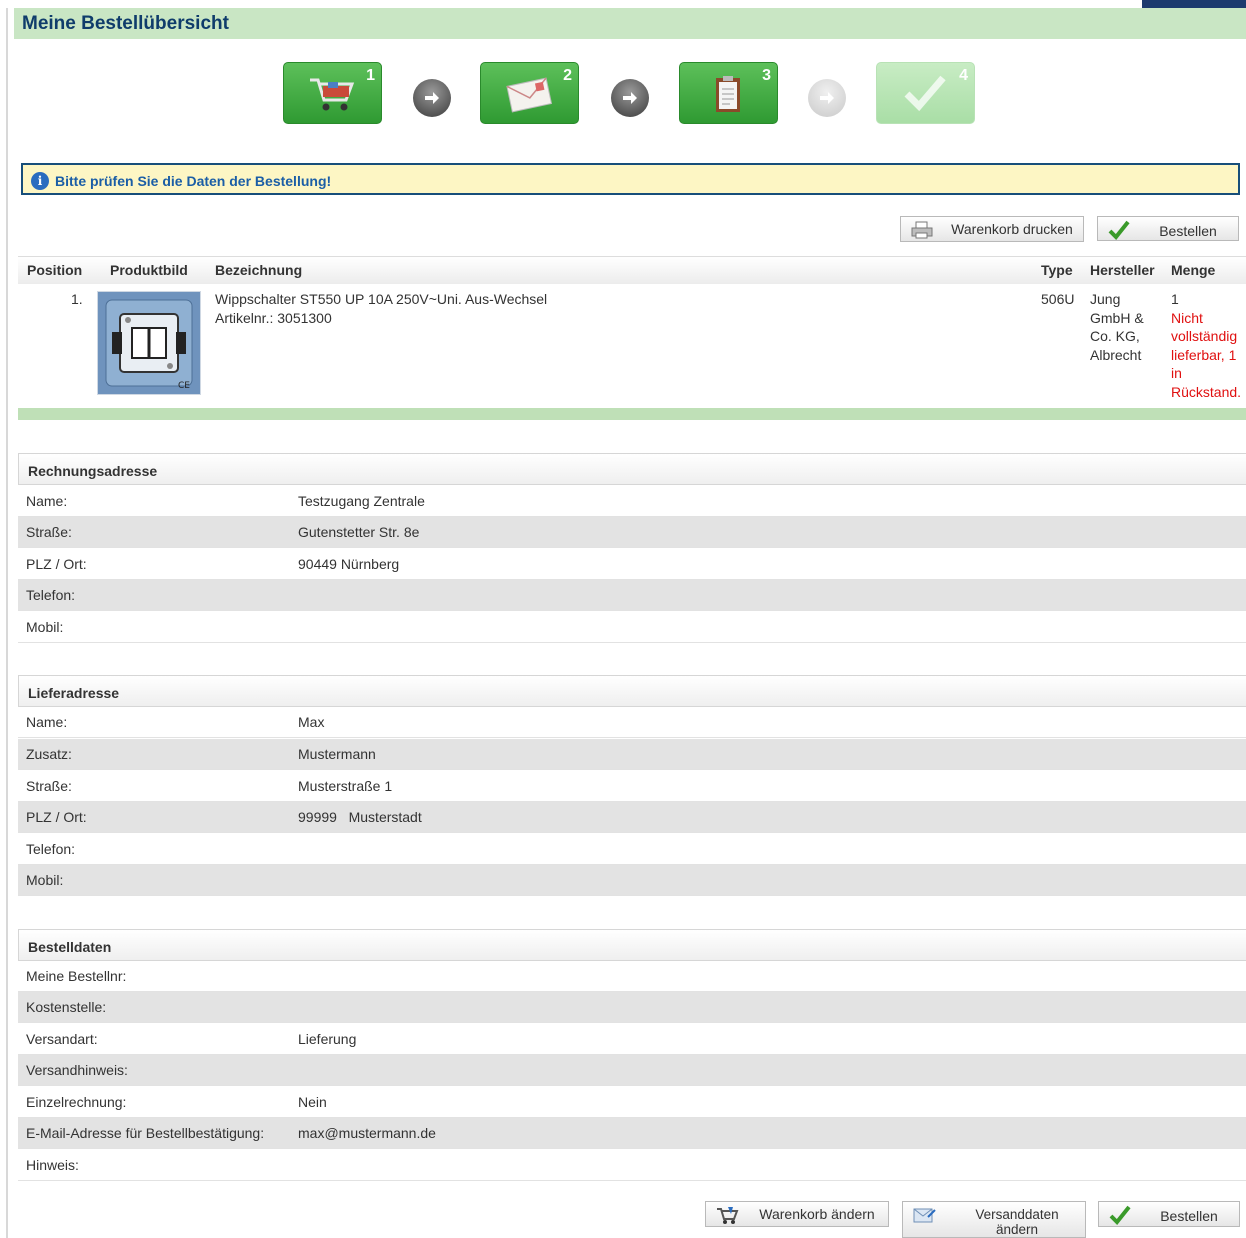 This screenshot has width=1246, height=1238. What do you see at coordinates (312, 1102) in the screenshot?
I see `field-value: Nein` at bounding box center [312, 1102].